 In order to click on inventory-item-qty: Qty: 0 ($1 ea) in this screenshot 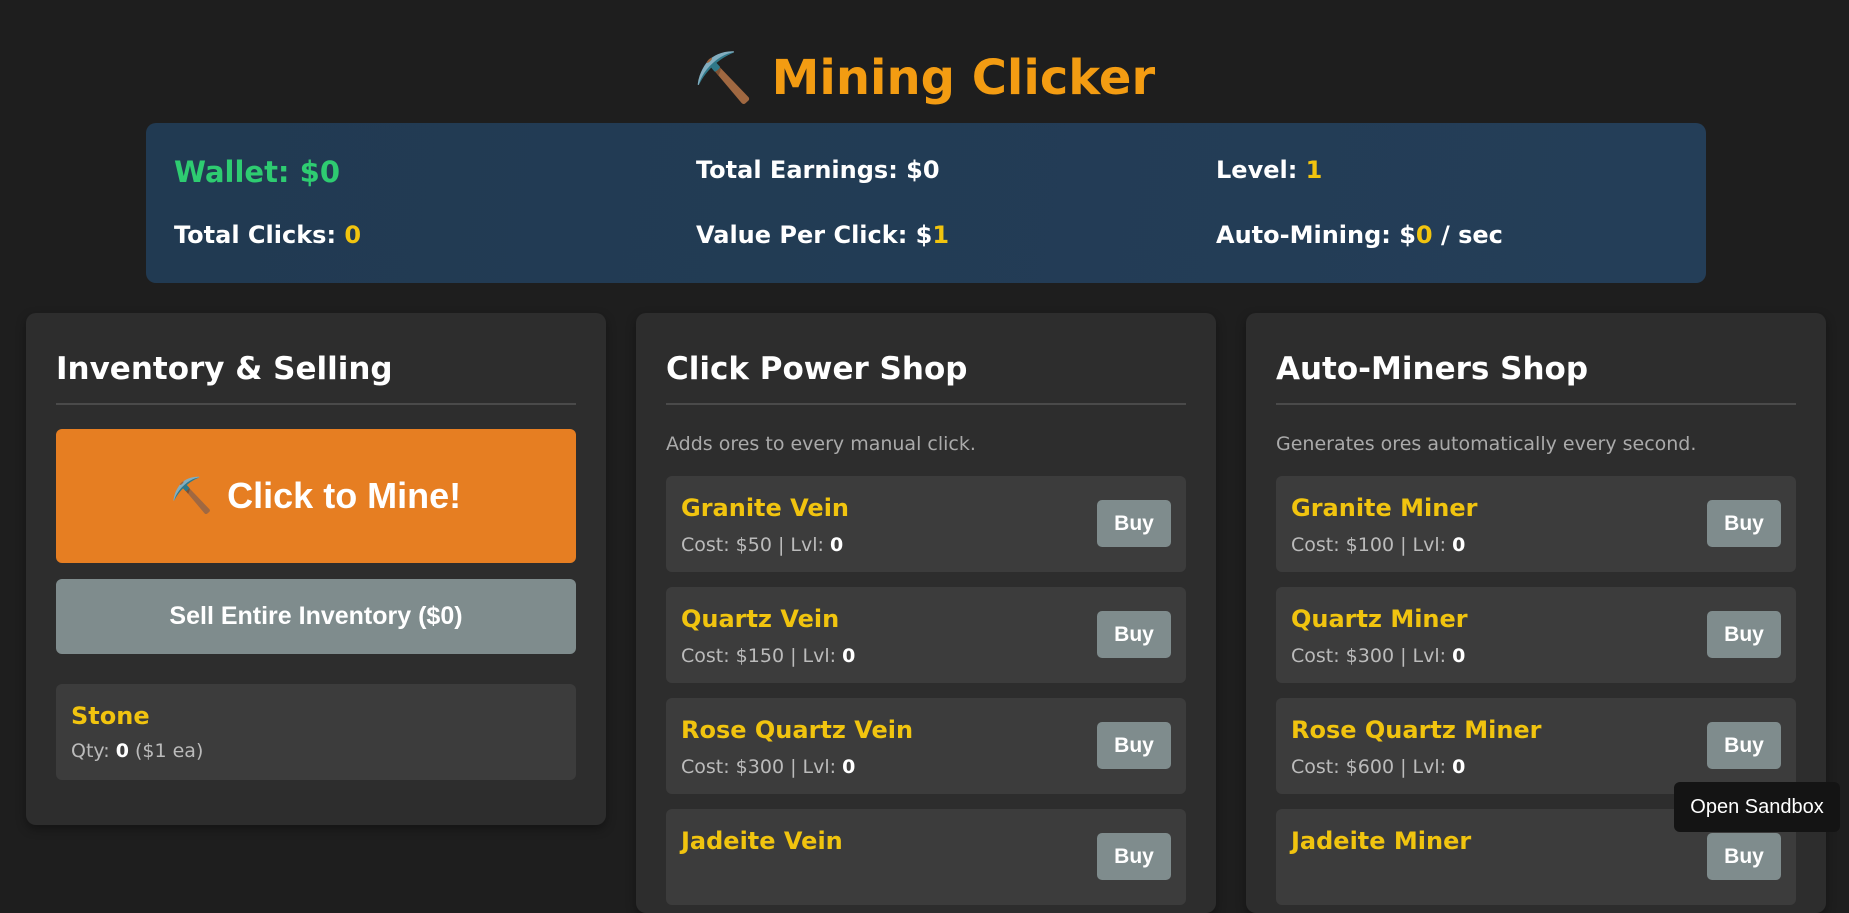, I will do `click(137, 751)`.